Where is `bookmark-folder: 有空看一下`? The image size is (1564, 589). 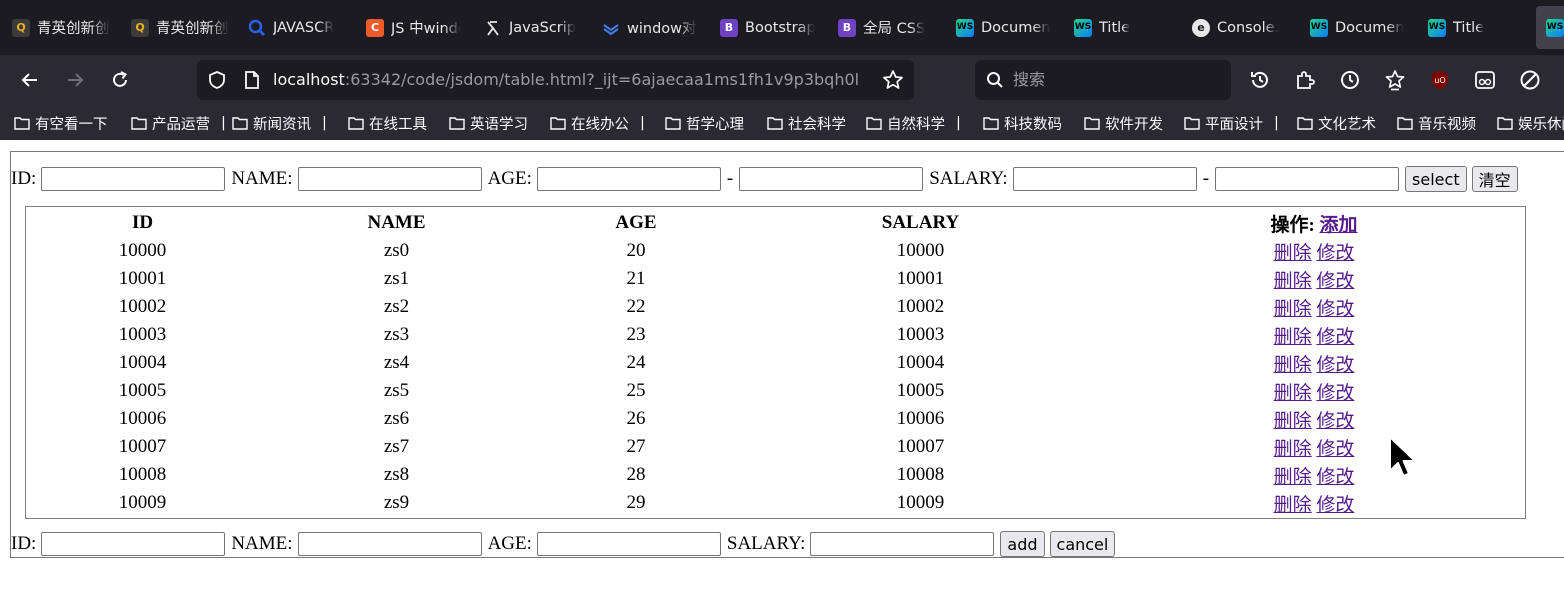
bookmark-folder: 有空看一下 is located at coordinates (61, 123).